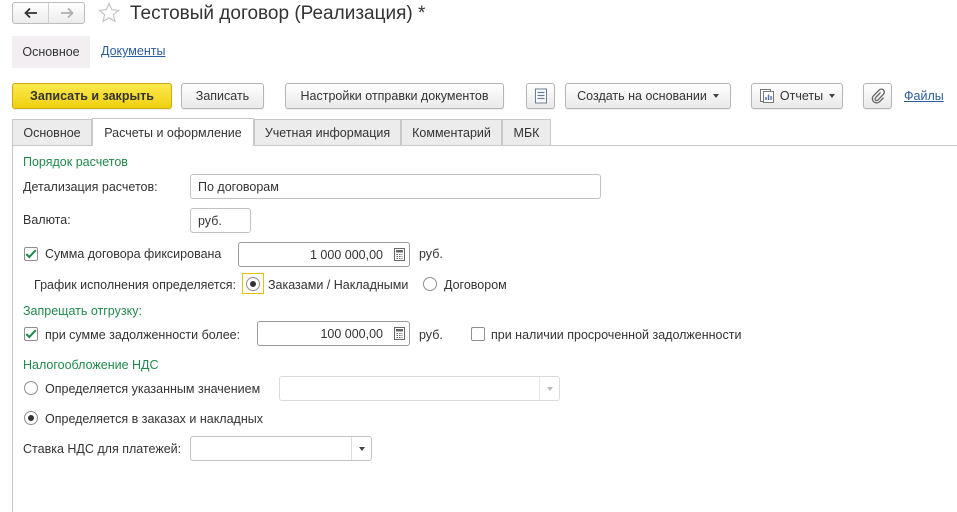 This screenshot has width=957, height=512. I want to click on fixed-amount-value: 1 000 000,00, so click(346, 254).